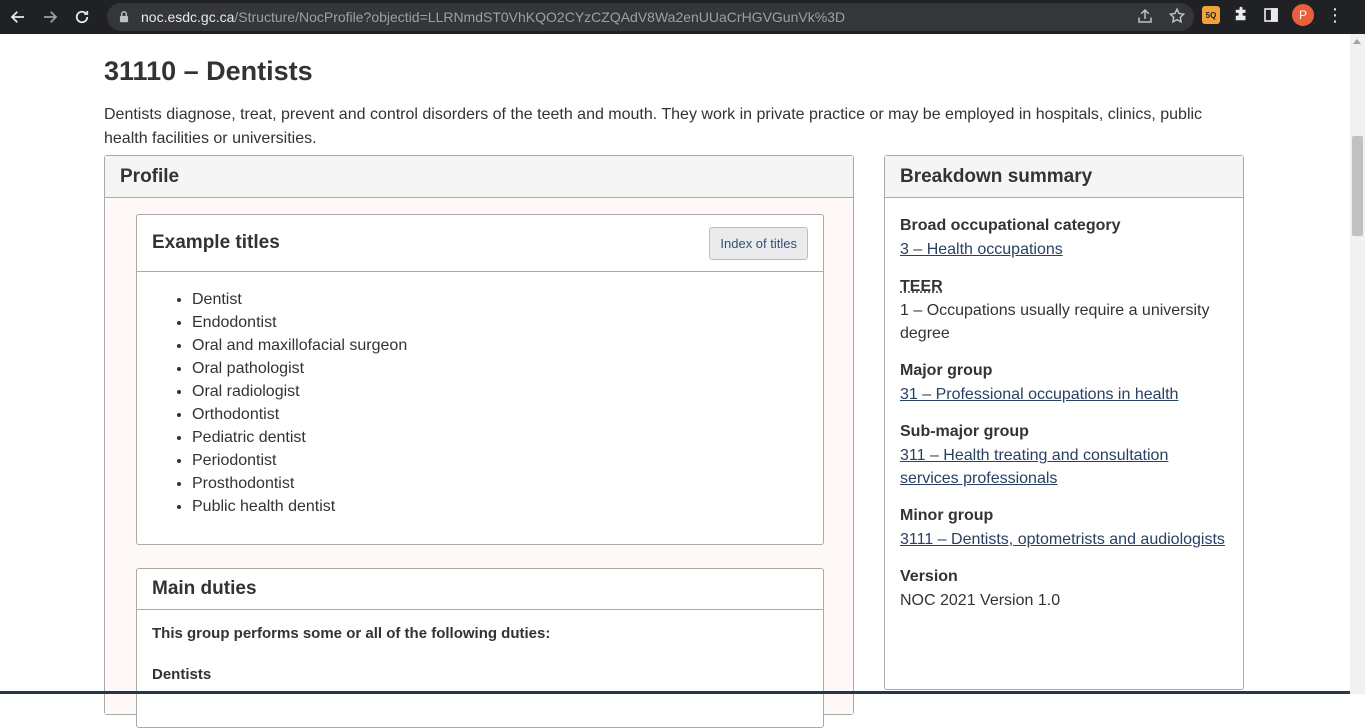 This screenshot has width=1365, height=728. I want to click on profile-heading: Profile, so click(479, 177).